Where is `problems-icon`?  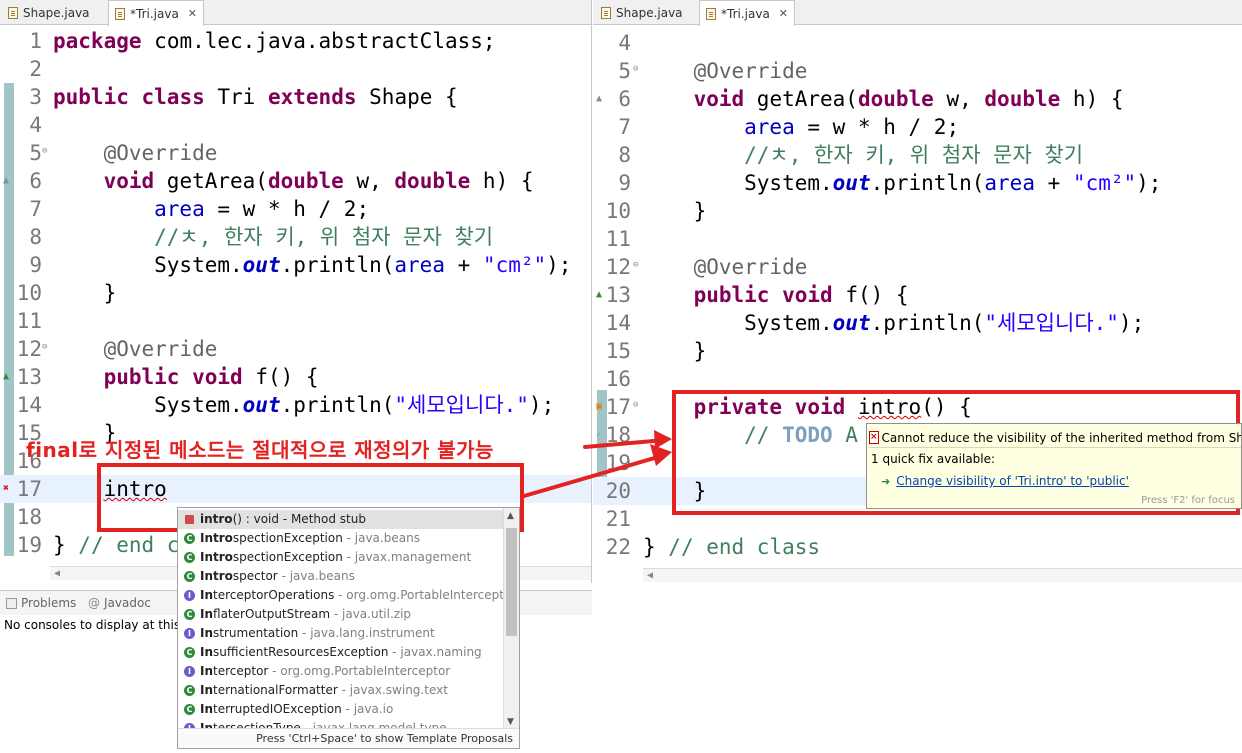
problems-icon is located at coordinates (11, 603).